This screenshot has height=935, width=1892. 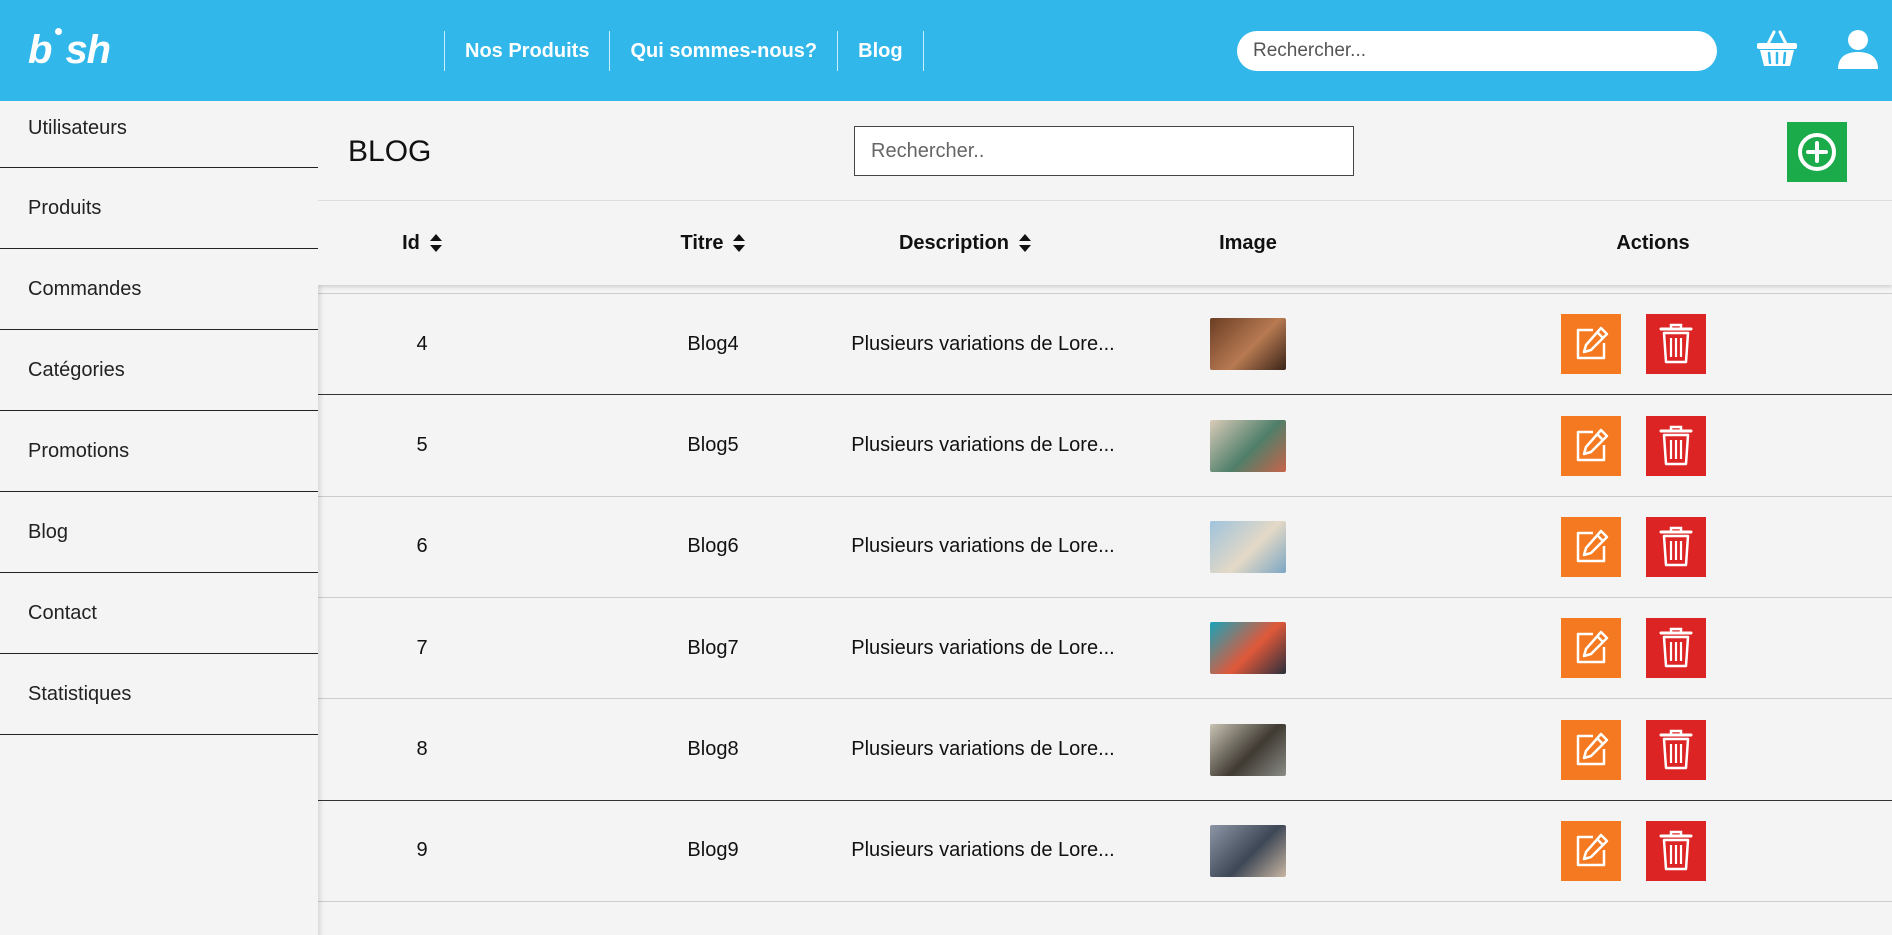 What do you see at coordinates (159, 532) in the screenshot?
I see `sidebar-item-blog: Blog` at bounding box center [159, 532].